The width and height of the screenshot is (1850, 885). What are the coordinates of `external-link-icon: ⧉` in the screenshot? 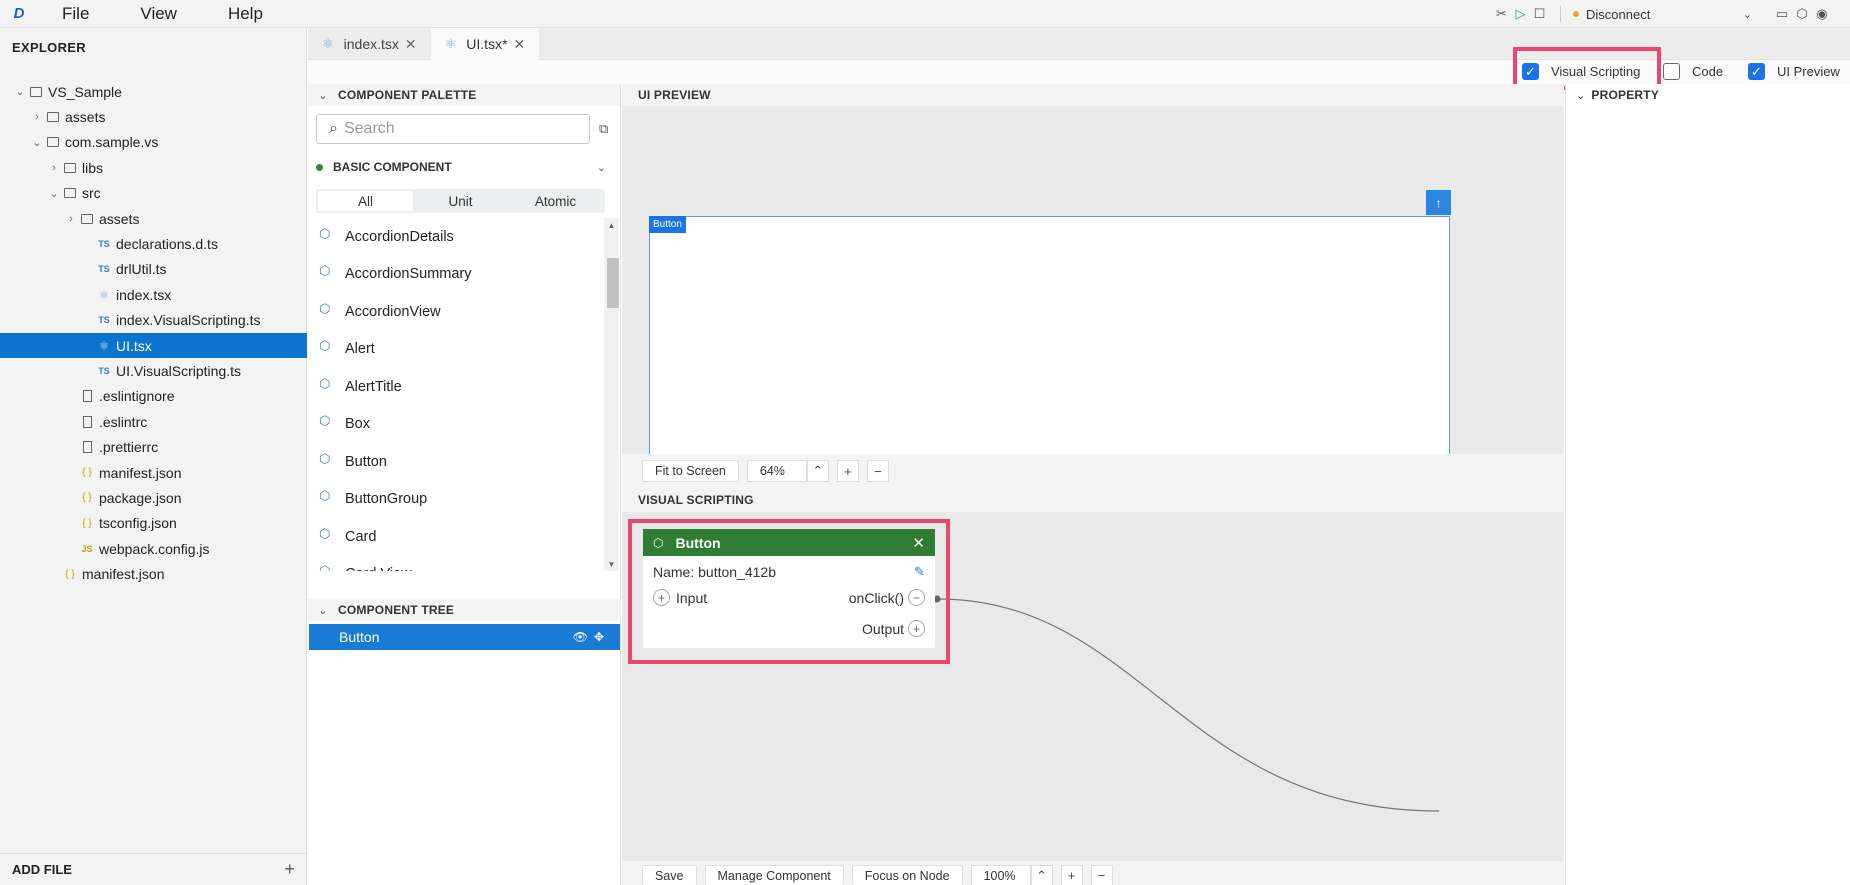 It's located at (603, 129).